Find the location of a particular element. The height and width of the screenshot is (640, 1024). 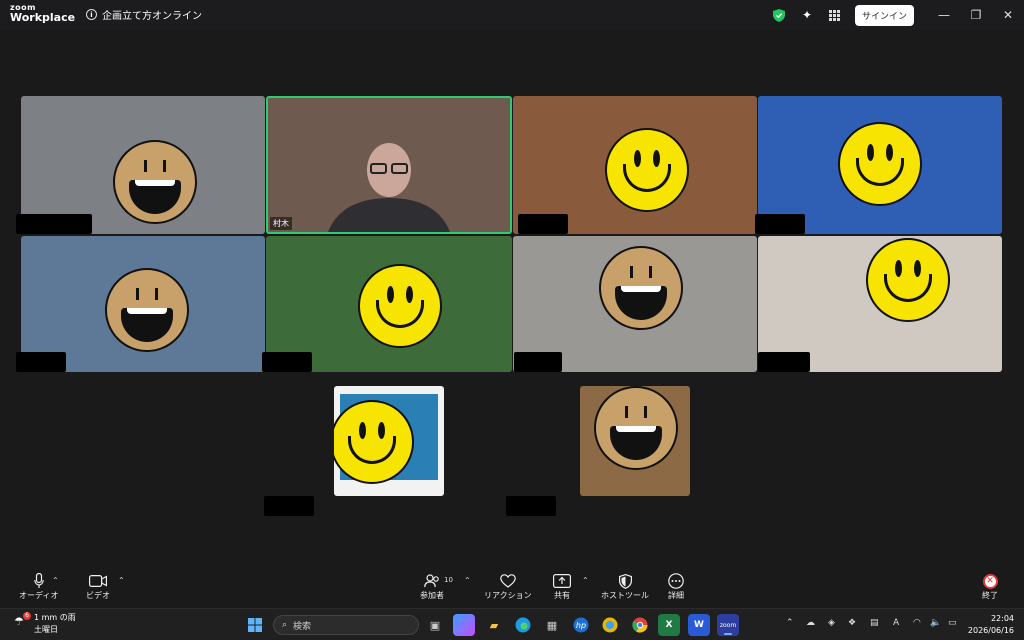

participants-options-caret-icon: ⌃ is located at coordinates (467, 580).